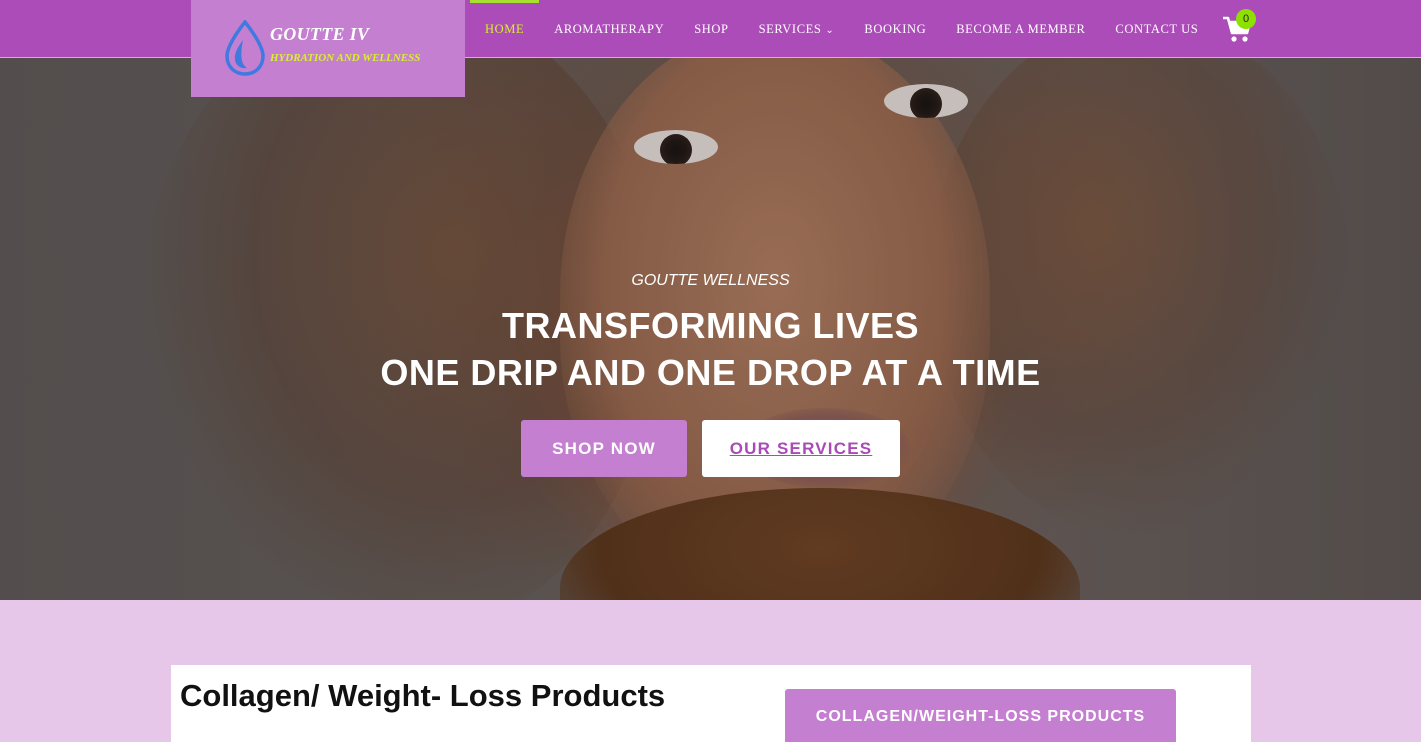 The image size is (1421, 742). What do you see at coordinates (710, 325) in the screenshot?
I see `hero-title-line-1: TRANSFORMING LIVES` at bounding box center [710, 325].